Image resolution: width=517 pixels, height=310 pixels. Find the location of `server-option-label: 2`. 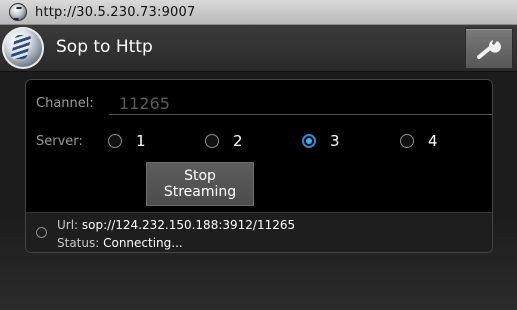

server-option-label: 2 is located at coordinates (238, 141).